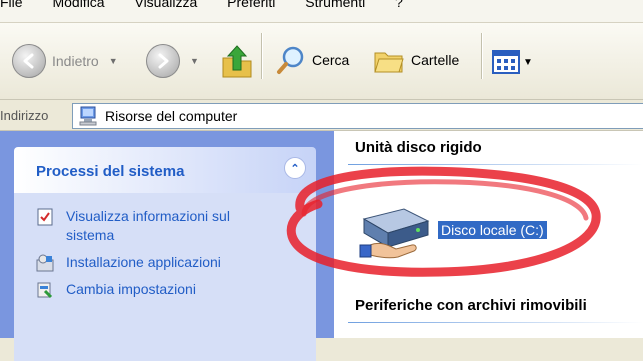  Describe the element at coordinates (251, 5) in the screenshot. I see `menu-preferiti: Preferiti` at that location.